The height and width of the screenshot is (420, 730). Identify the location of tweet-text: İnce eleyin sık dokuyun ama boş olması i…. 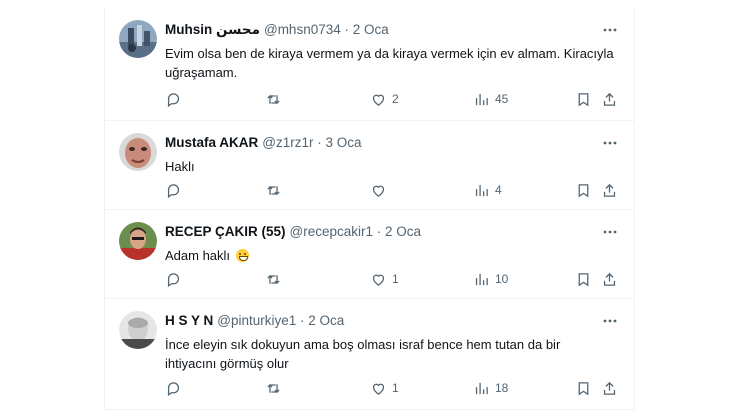
(363, 354).